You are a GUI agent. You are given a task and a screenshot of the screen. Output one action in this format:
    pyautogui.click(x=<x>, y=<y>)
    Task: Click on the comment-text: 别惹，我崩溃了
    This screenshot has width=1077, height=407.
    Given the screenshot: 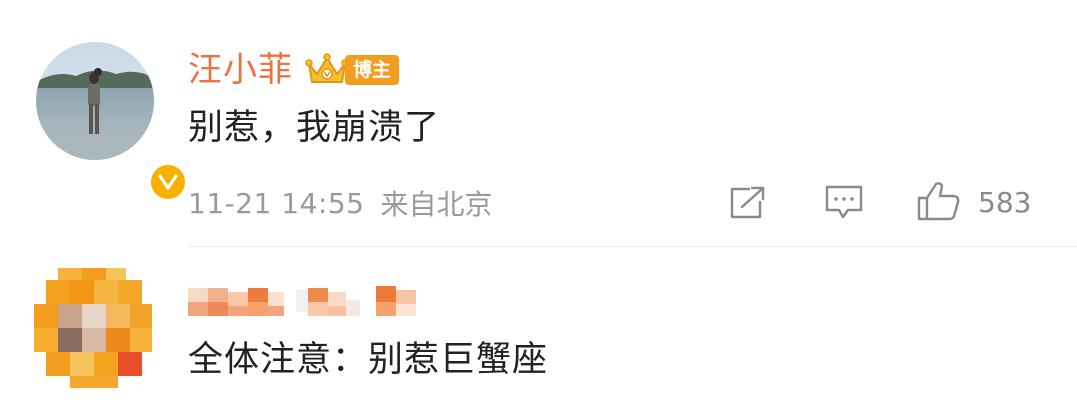 What is the action you would take?
    pyautogui.click(x=314, y=128)
    